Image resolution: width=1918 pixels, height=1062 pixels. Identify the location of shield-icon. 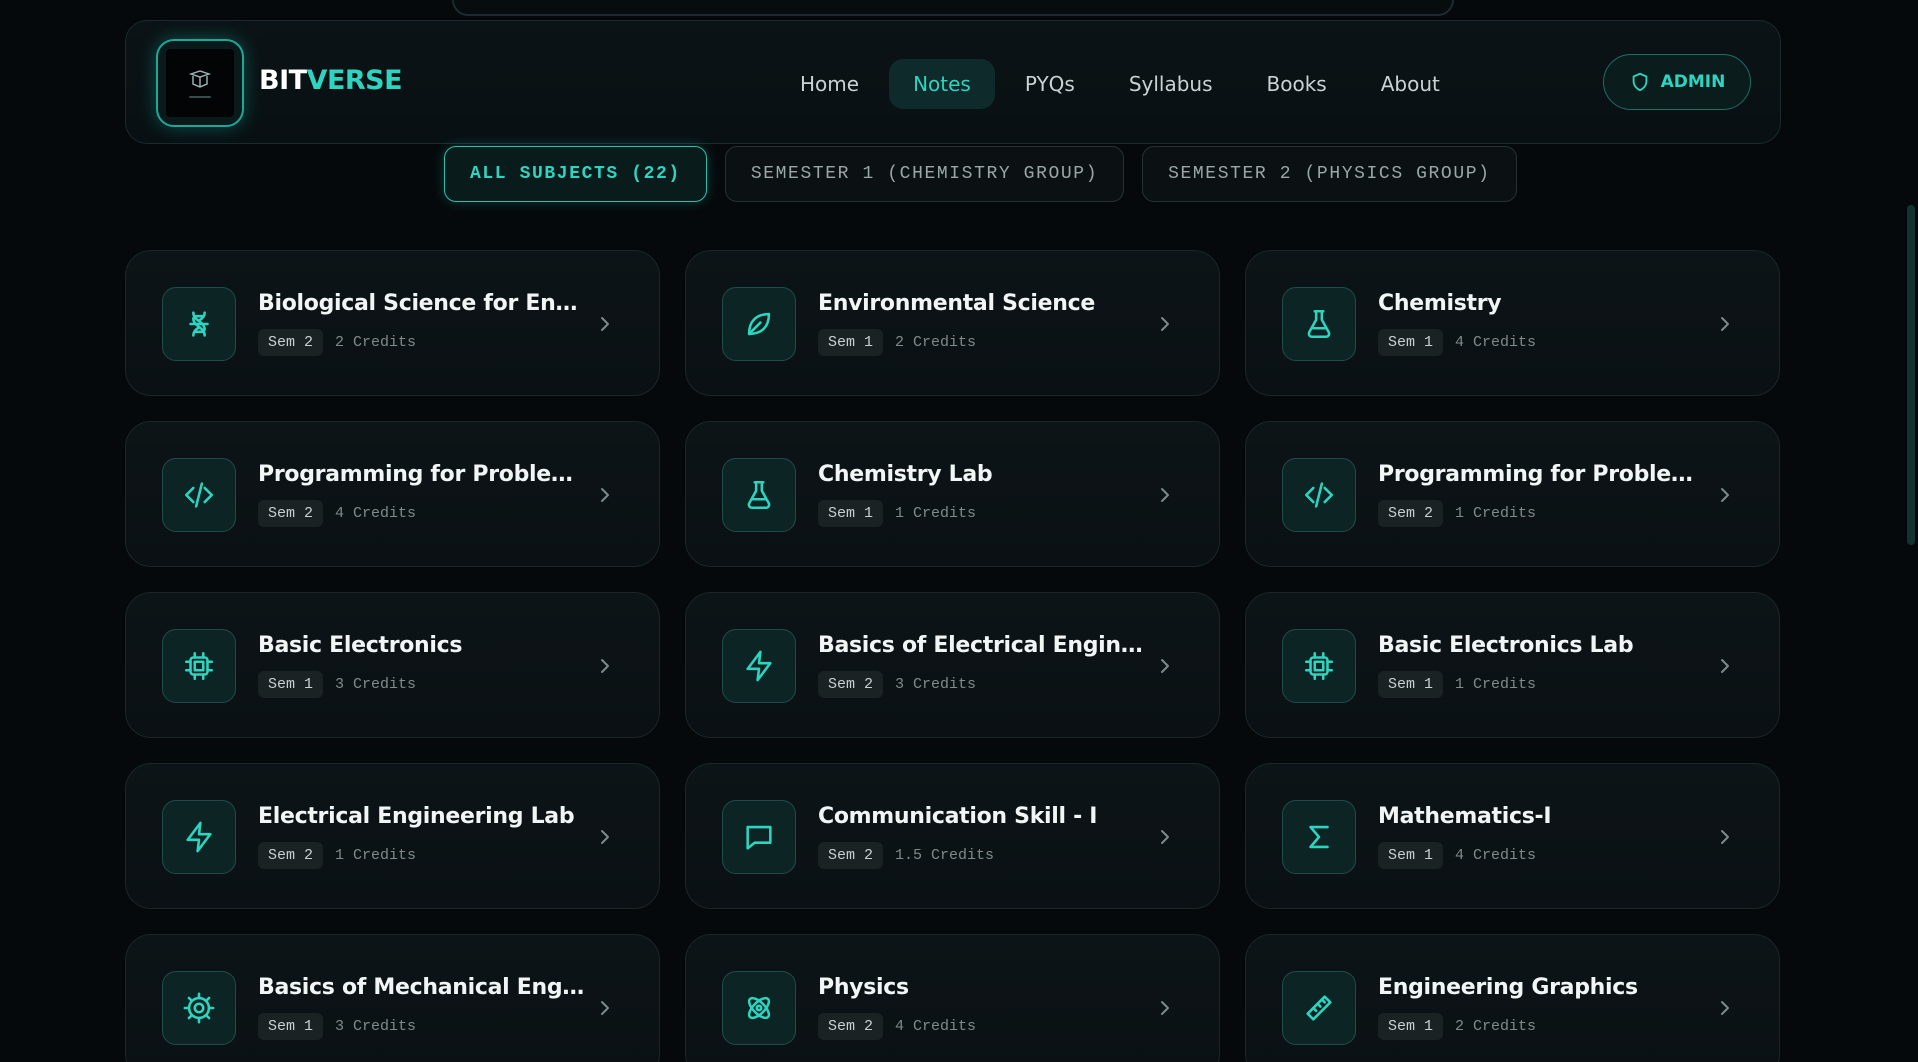
(1639, 82).